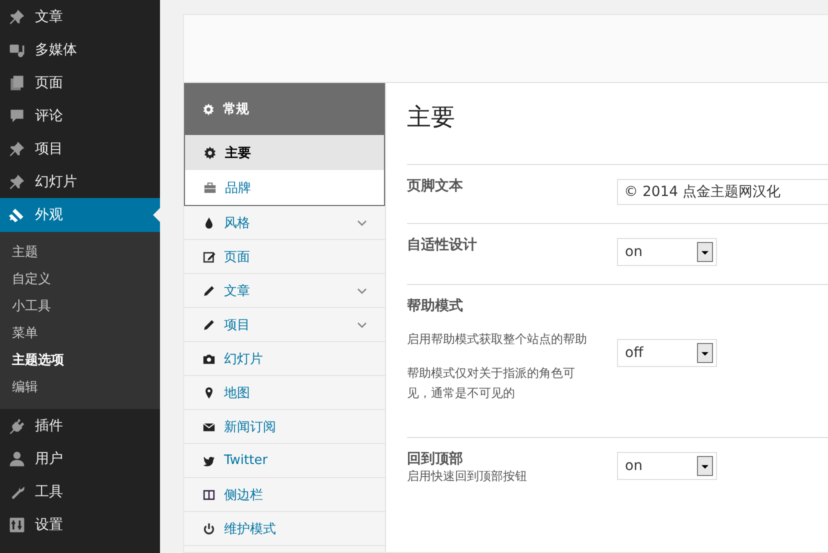 The height and width of the screenshot is (553, 828). Describe the element at coordinates (284, 257) in the screenshot. I see `nav-item: 页面` at that location.